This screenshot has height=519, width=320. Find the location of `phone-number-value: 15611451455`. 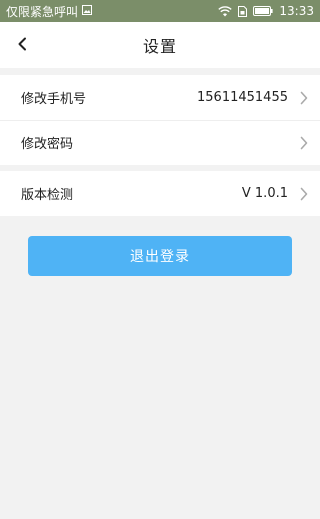

phone-number-value: 15611451455 is located at coordinates (242, 97).